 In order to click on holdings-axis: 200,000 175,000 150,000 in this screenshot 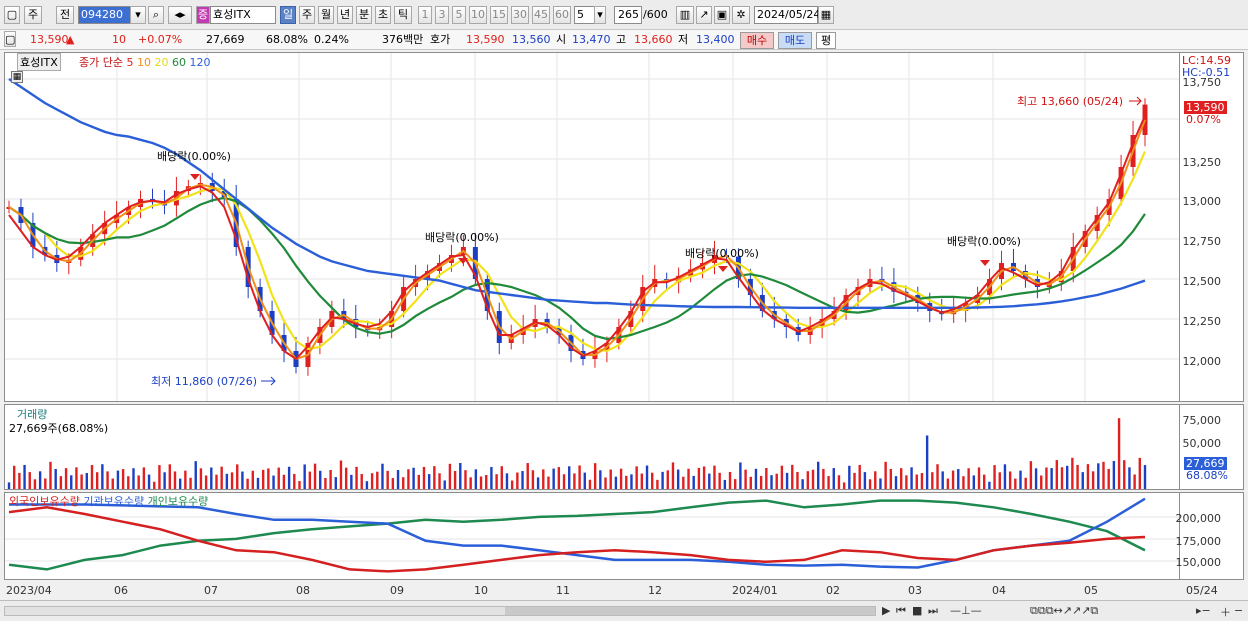, I will do `click(1210, 536)`.